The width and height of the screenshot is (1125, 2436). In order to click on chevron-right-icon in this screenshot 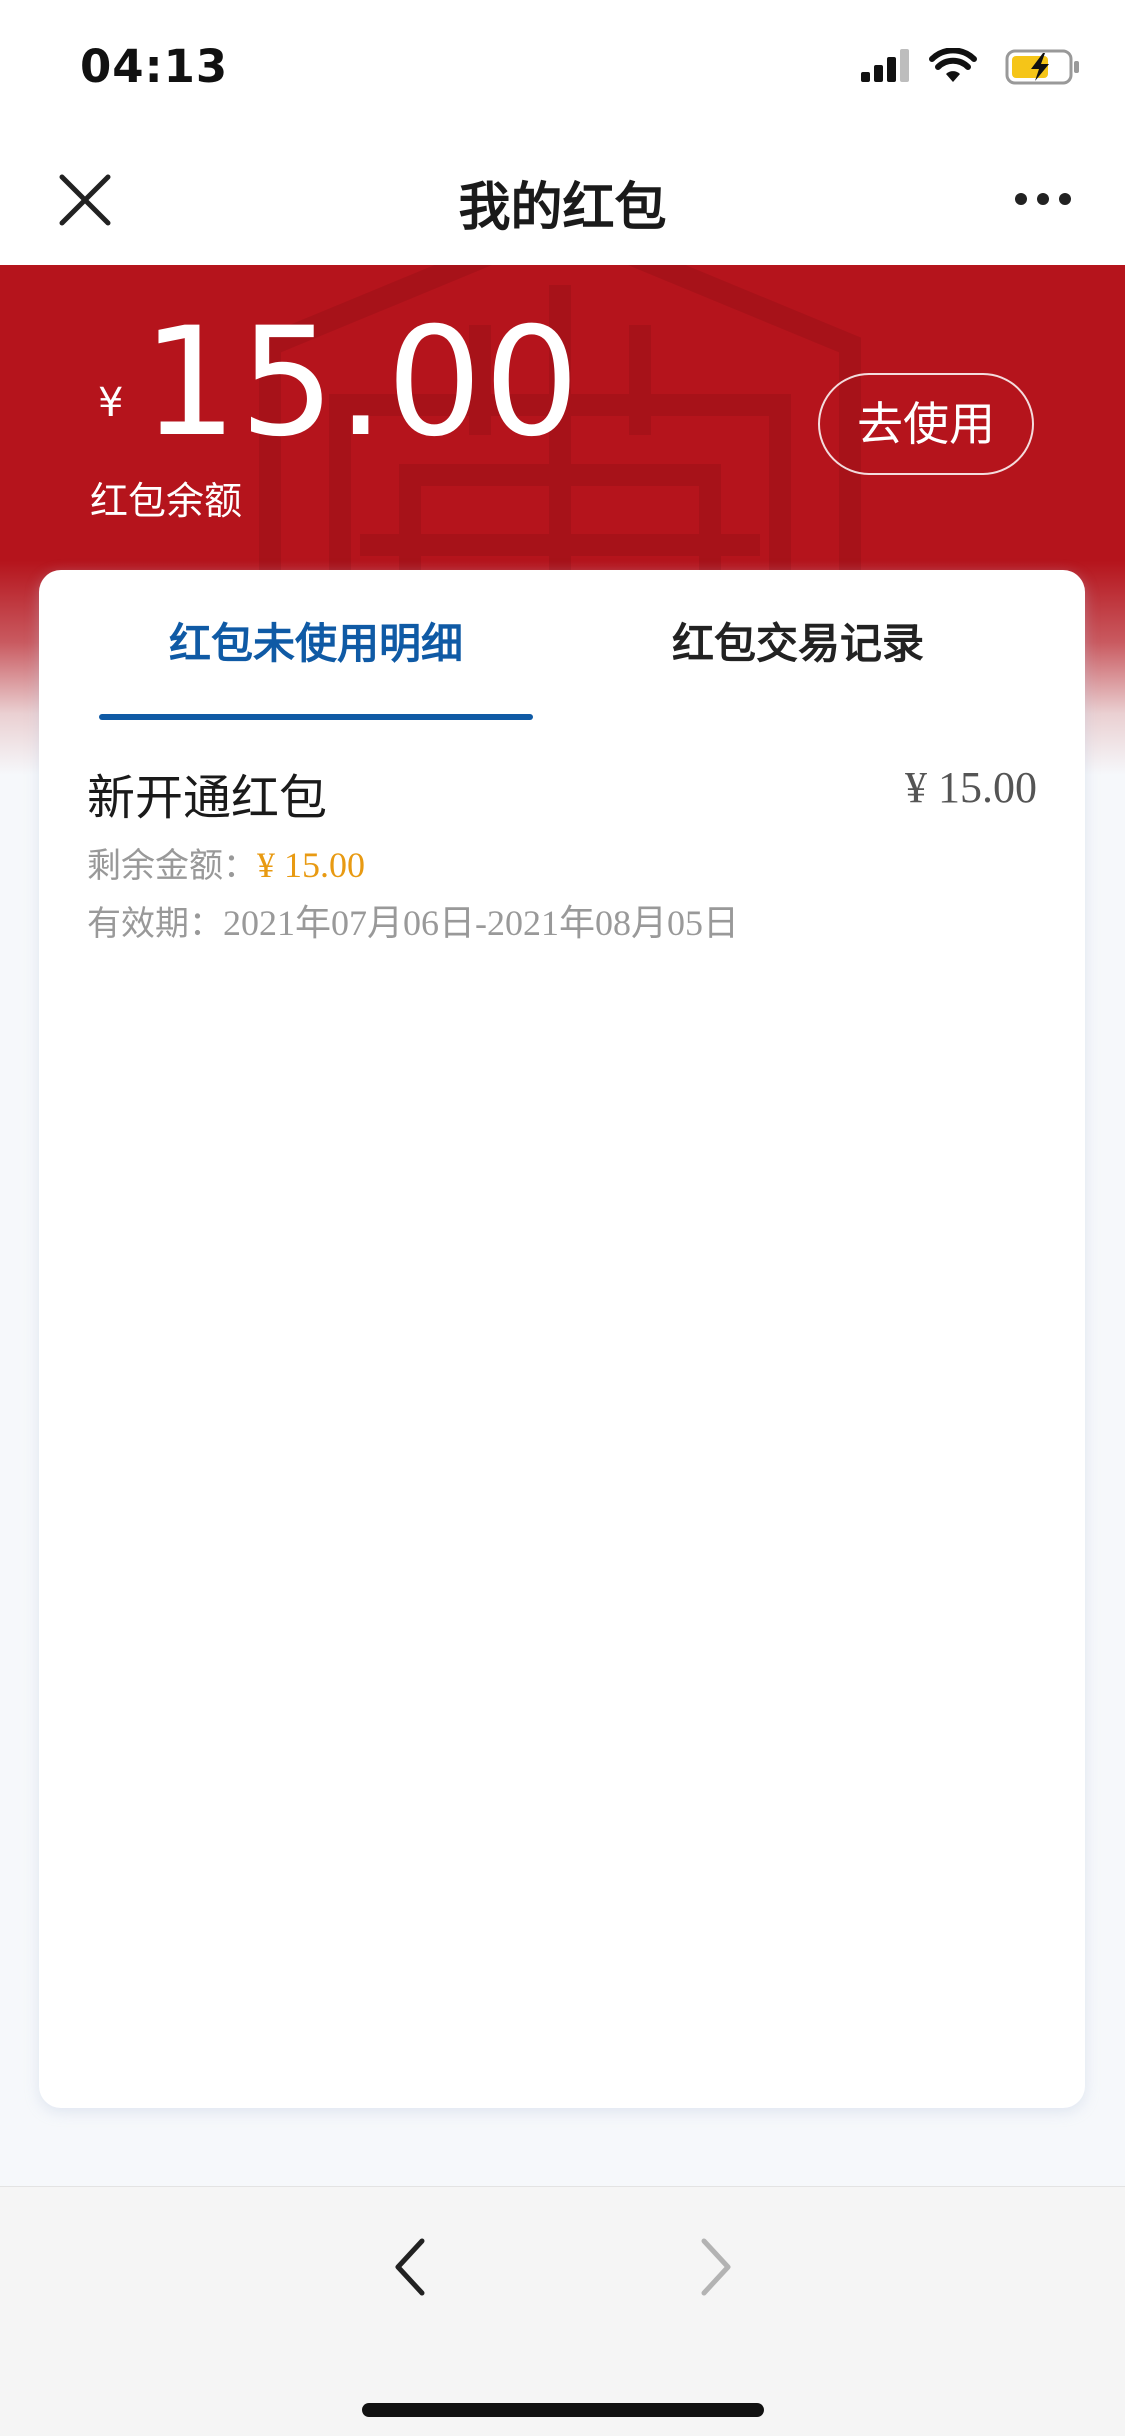, I will do `click(716, 2267)`.